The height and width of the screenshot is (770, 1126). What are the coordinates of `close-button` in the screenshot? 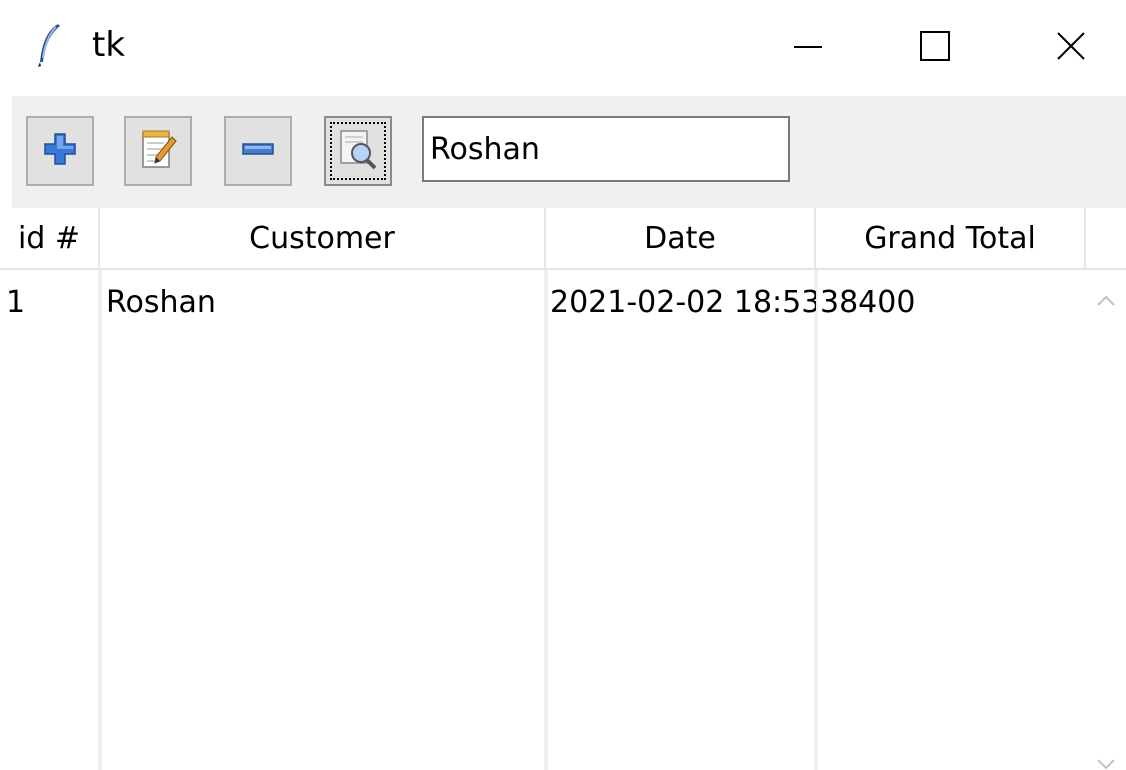 It's located at (1071, 46).